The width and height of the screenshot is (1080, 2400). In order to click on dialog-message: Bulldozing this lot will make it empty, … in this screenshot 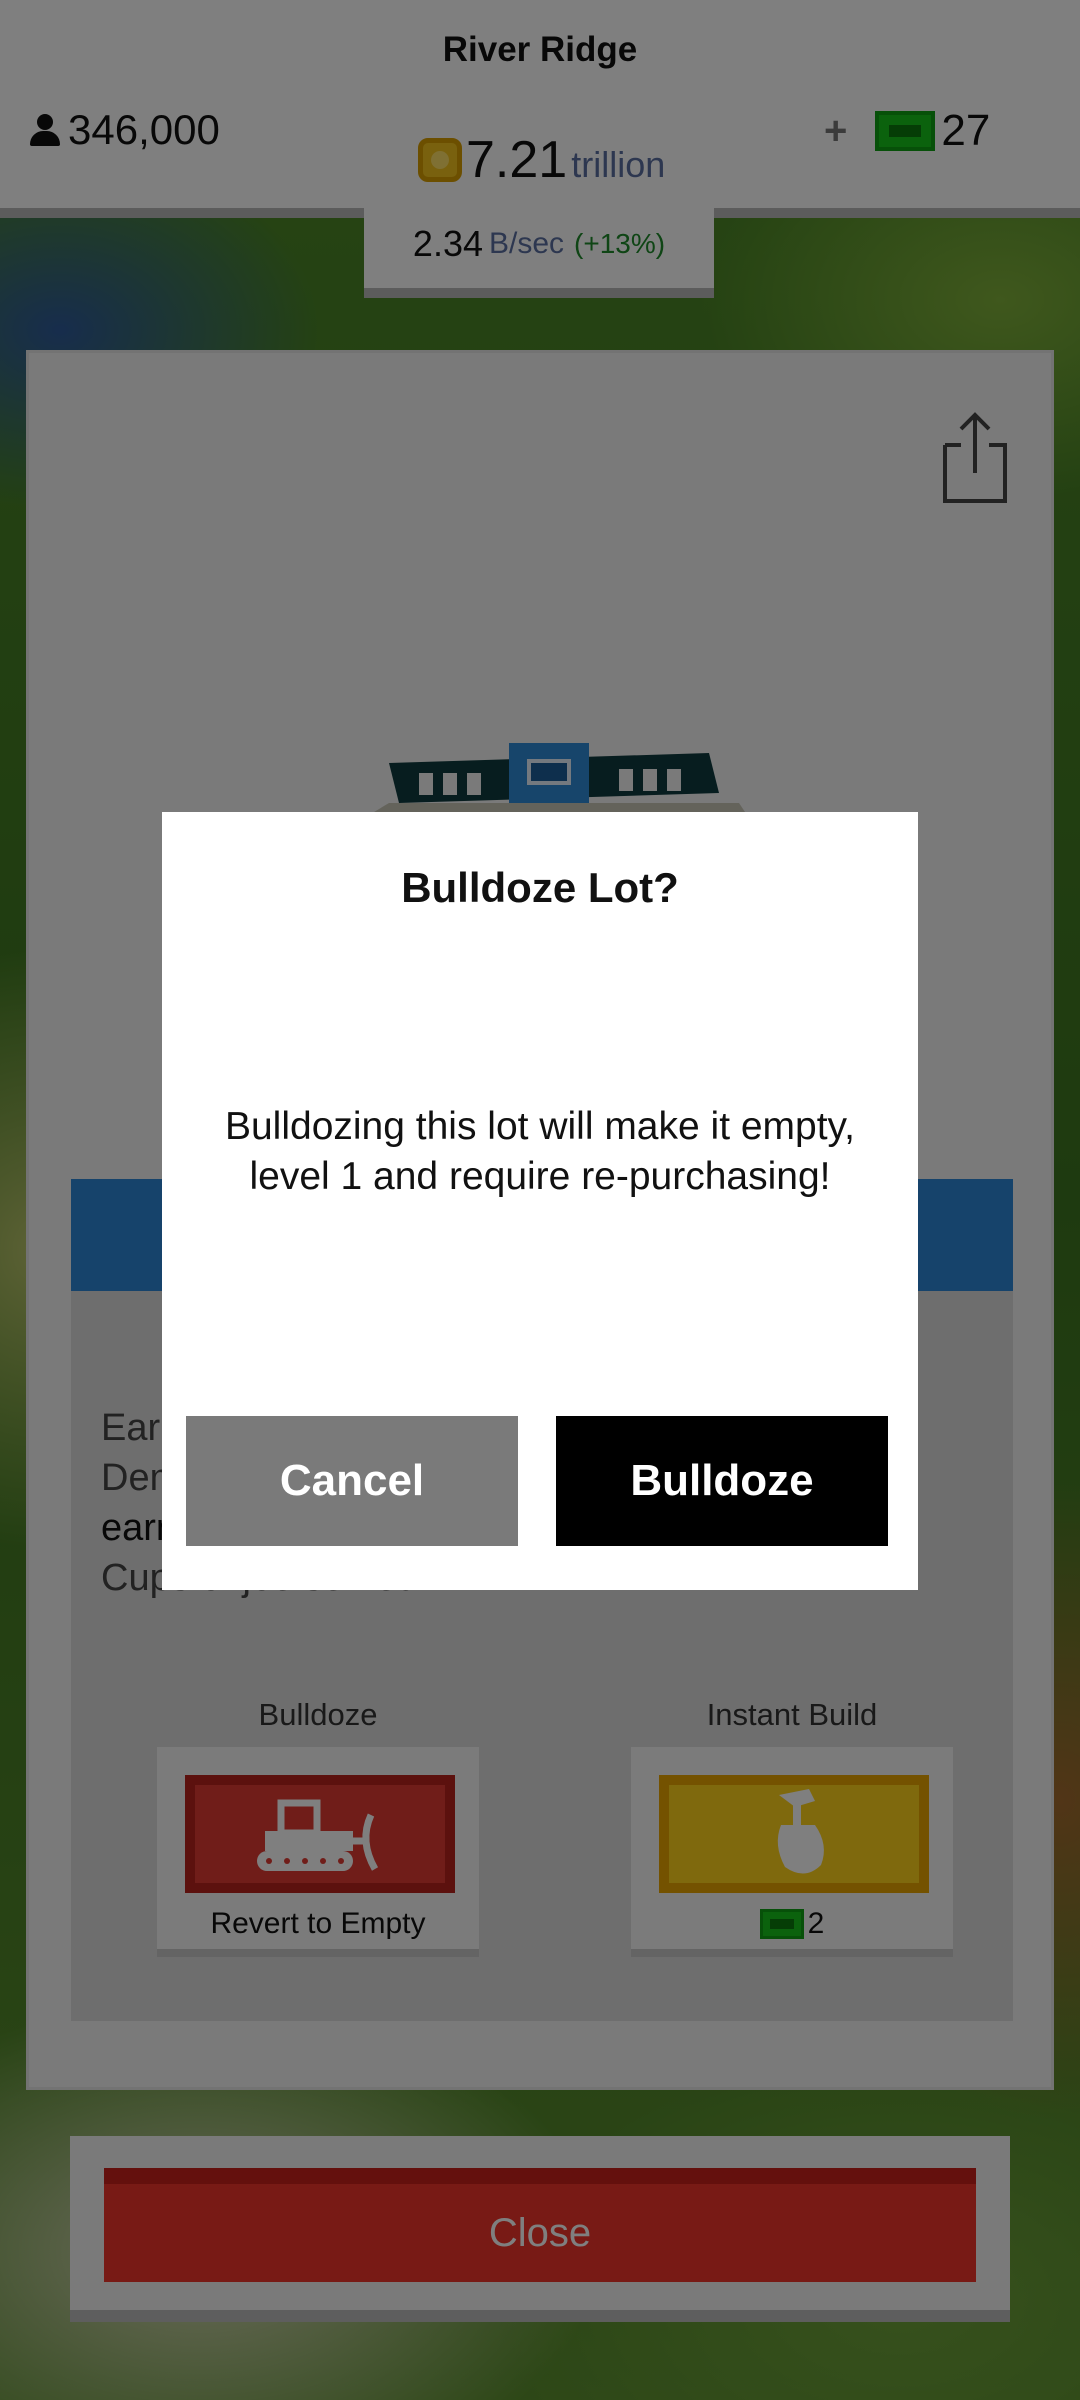, I will do `click(540, 1151)`.